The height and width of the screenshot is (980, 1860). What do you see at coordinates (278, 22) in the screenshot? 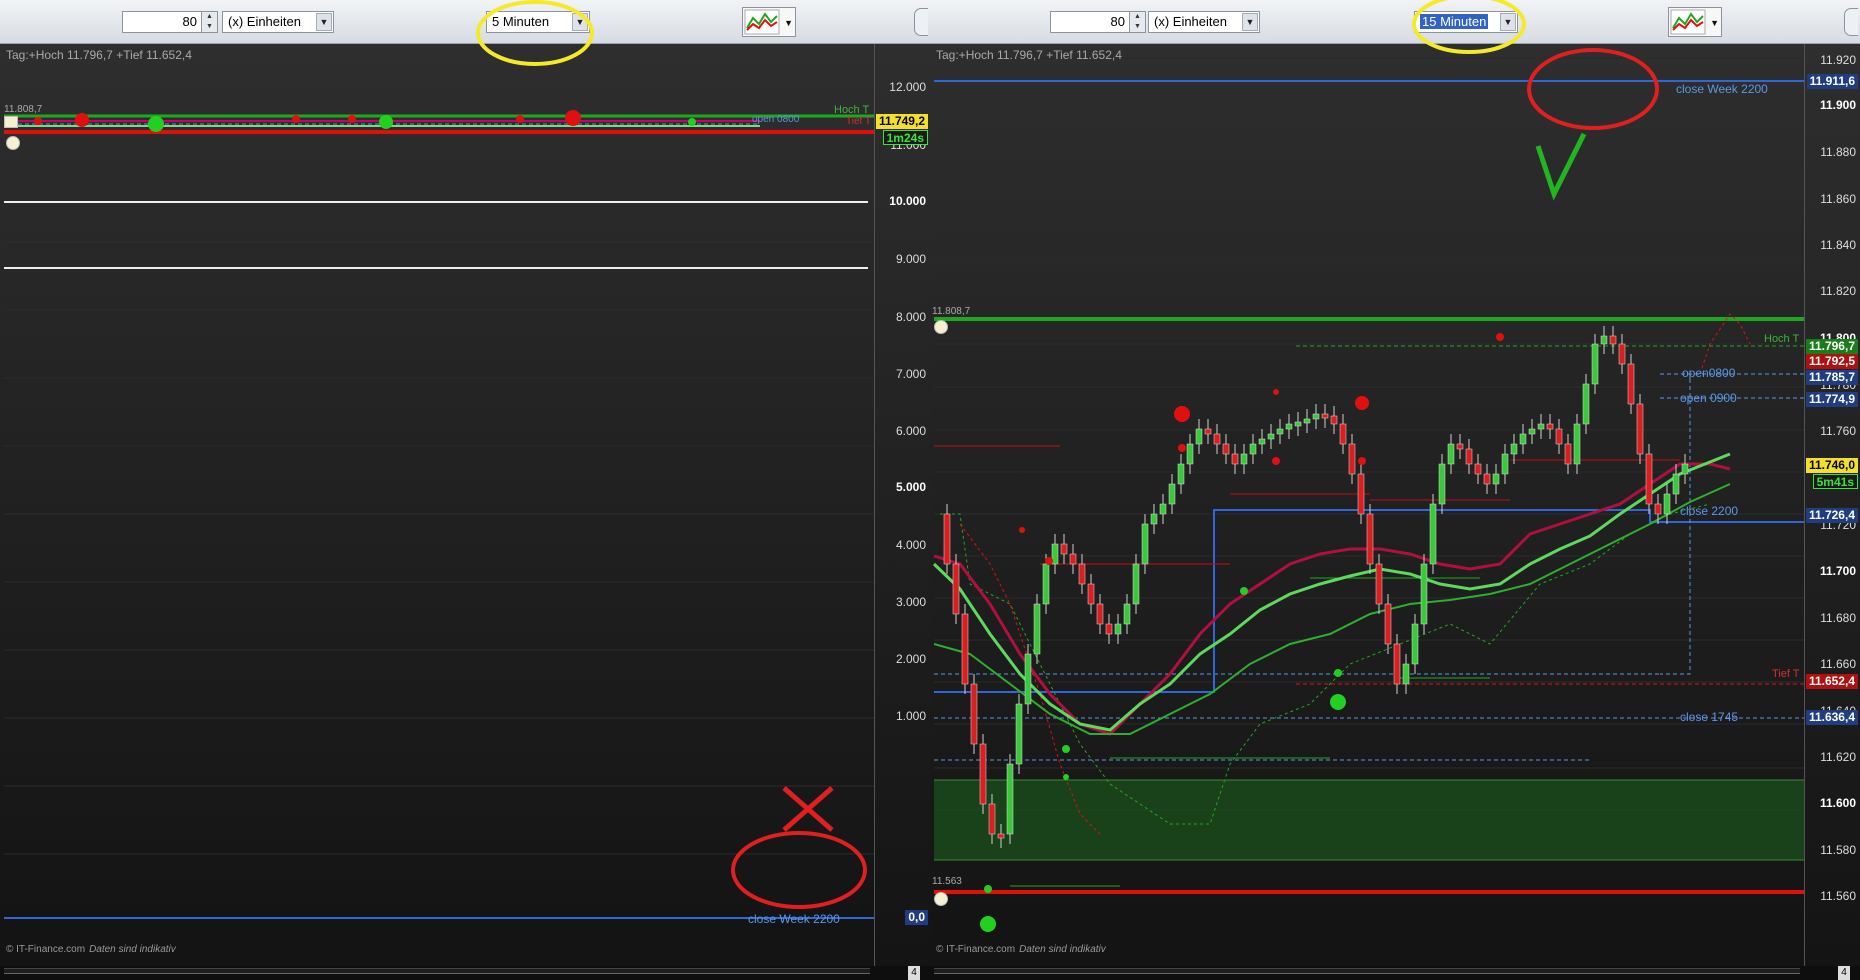
I see `unit-select-left: (x) Einheiten ▼` at bounding box center [278, 22].